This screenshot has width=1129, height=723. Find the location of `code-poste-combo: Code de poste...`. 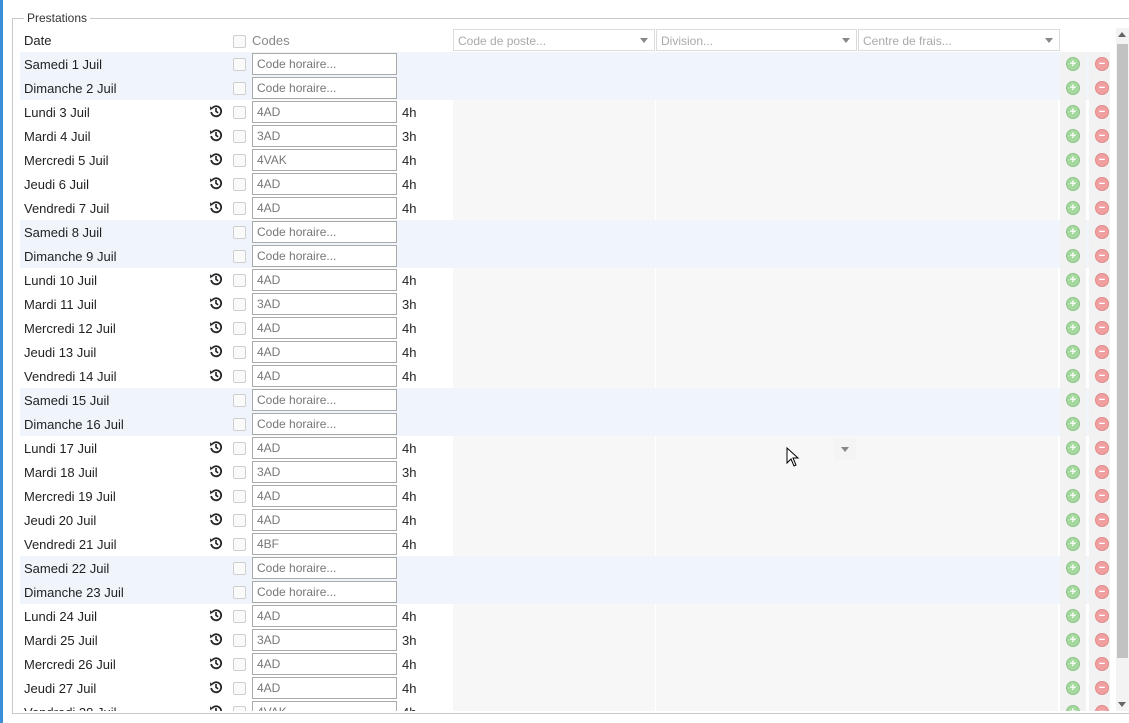

code-poste-combo: Code de poste... is located at coordinates (554, 40).